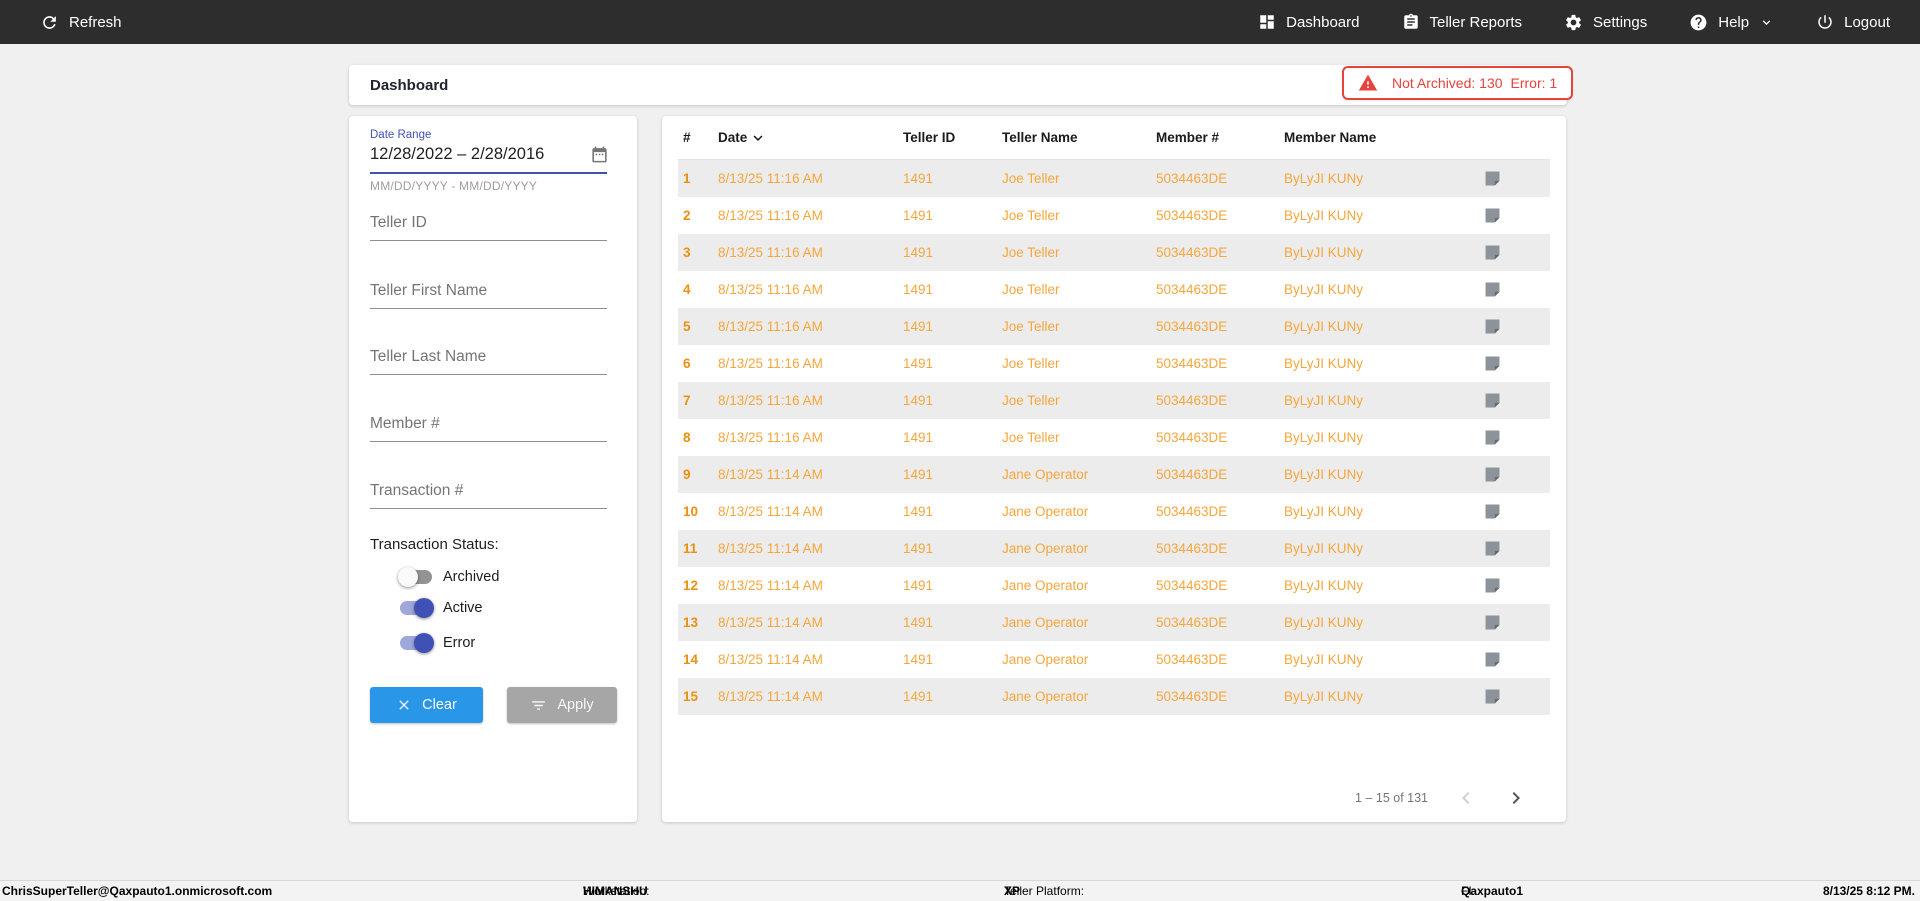  I want to click on teller-first-name-input, so click(488, 295).